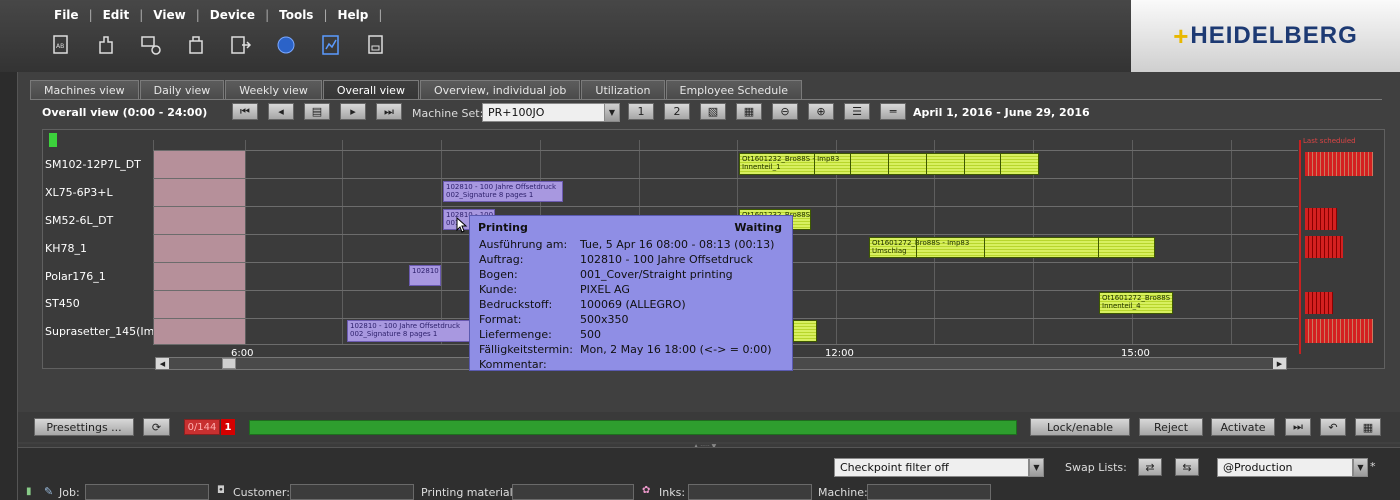  Describe the element at coordinates (1187, 467) in the screenshot. I see `swap-list-b-button: ⇆` at that location.